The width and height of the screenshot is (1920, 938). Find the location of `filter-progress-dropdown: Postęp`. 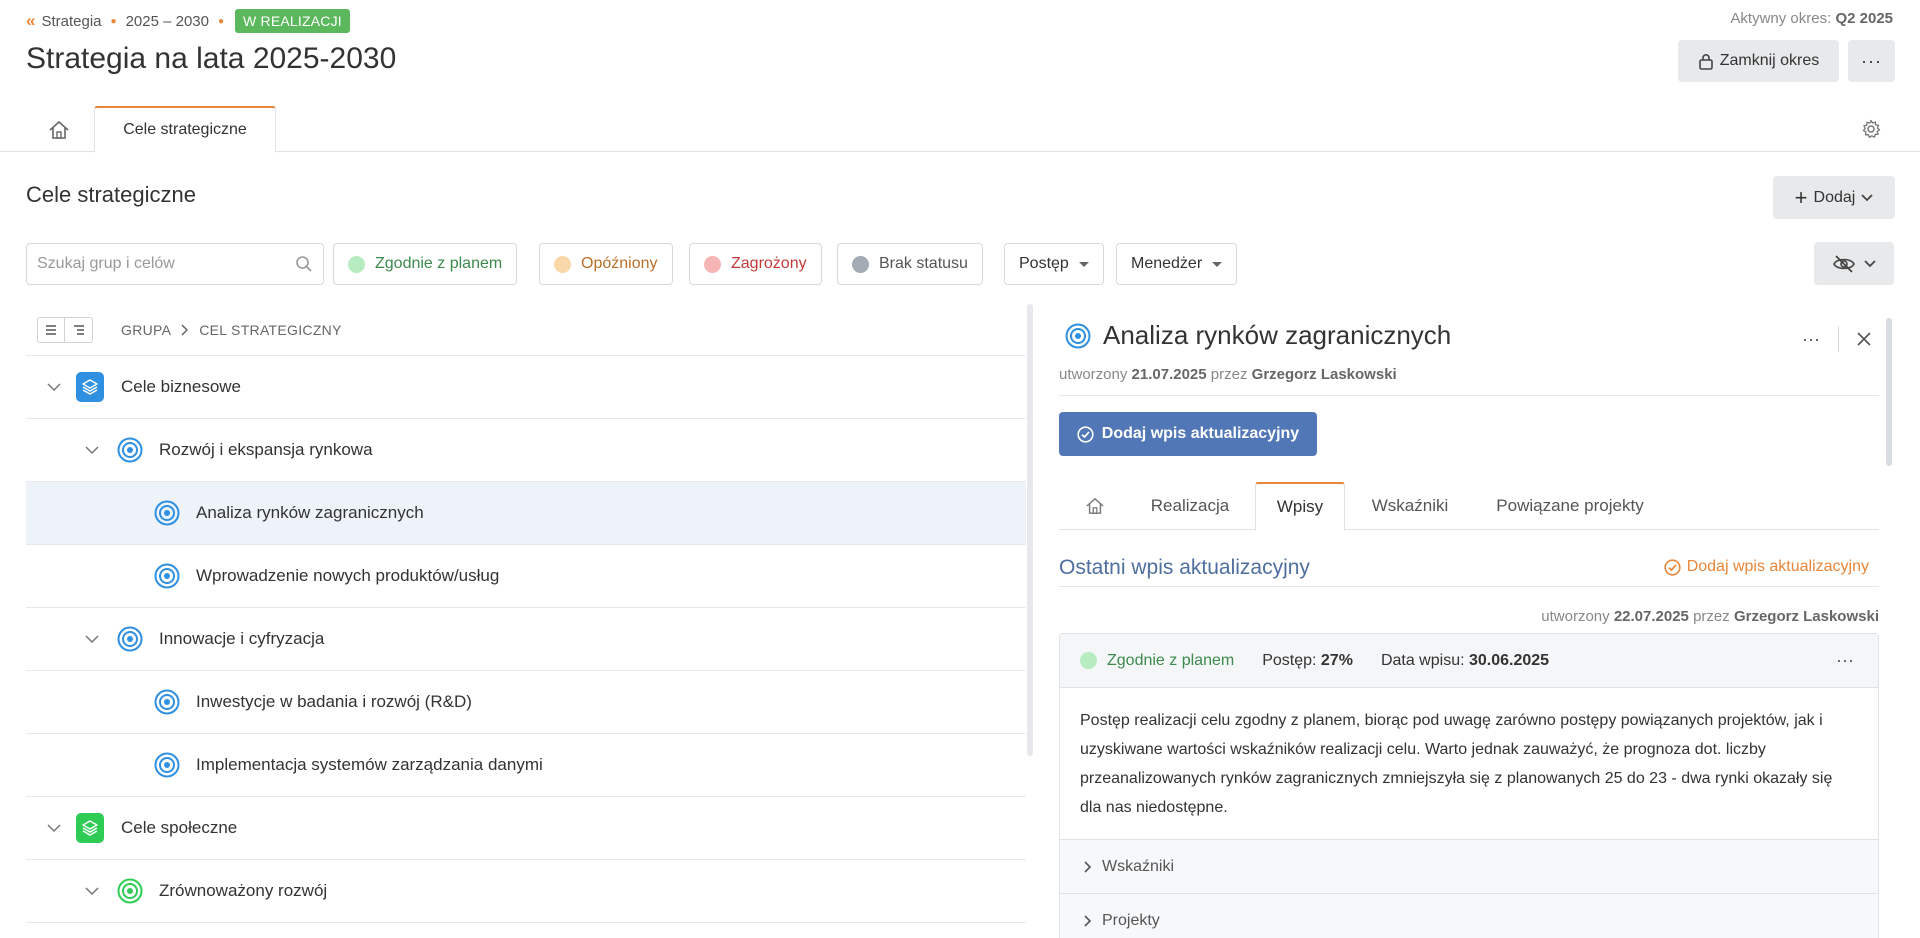

filter-progress-dropdown: Postęp is located at coordinates (1054, 264).